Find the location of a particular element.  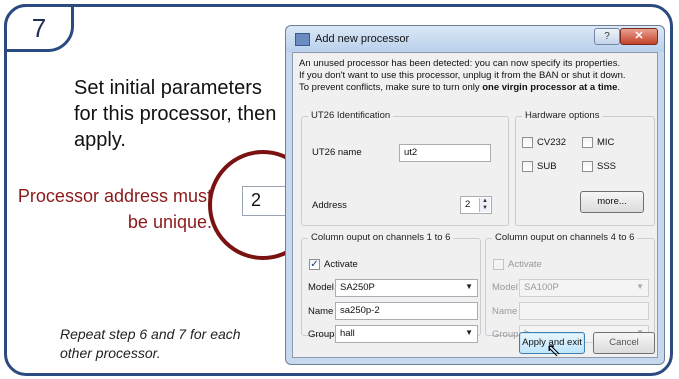

help-button: ? is located at coordinates (607, 36).